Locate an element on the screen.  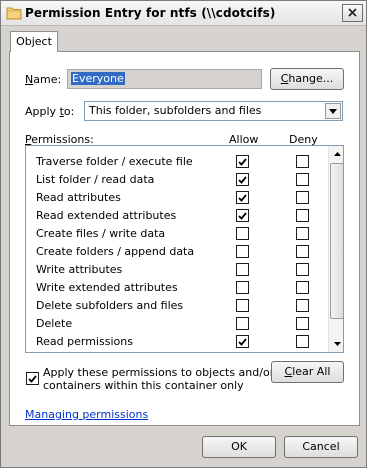
permission-label: Write attributes is located at coordinates (79, 269).